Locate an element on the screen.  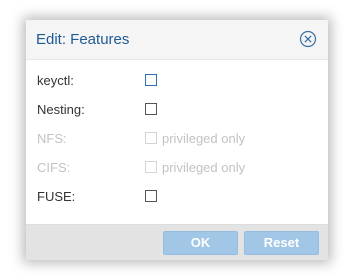
nfs-label: NFS: is located at coordinates (52, 138).